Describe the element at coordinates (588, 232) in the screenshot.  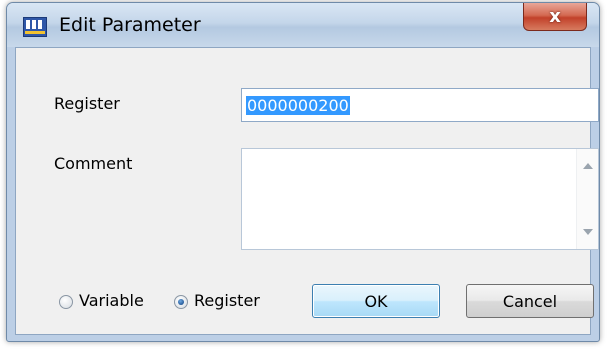
I see `scroll-down-arrow-icon` at that location.